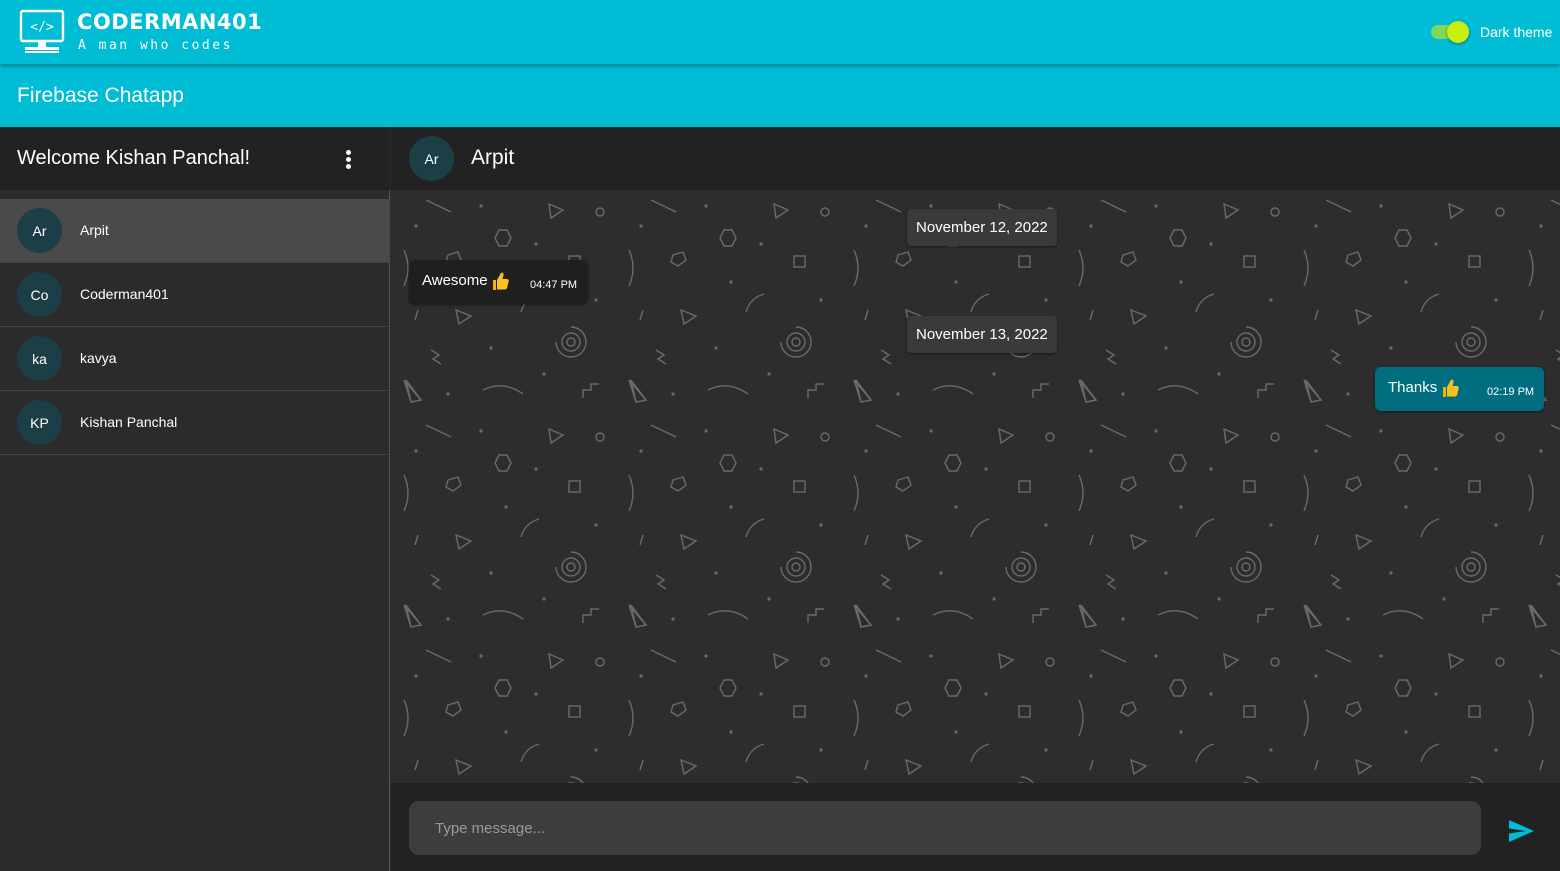  Describe the element at coordinates (982, 334) in the screenshot. I see `date-divider: November 13, 2022` at that location.